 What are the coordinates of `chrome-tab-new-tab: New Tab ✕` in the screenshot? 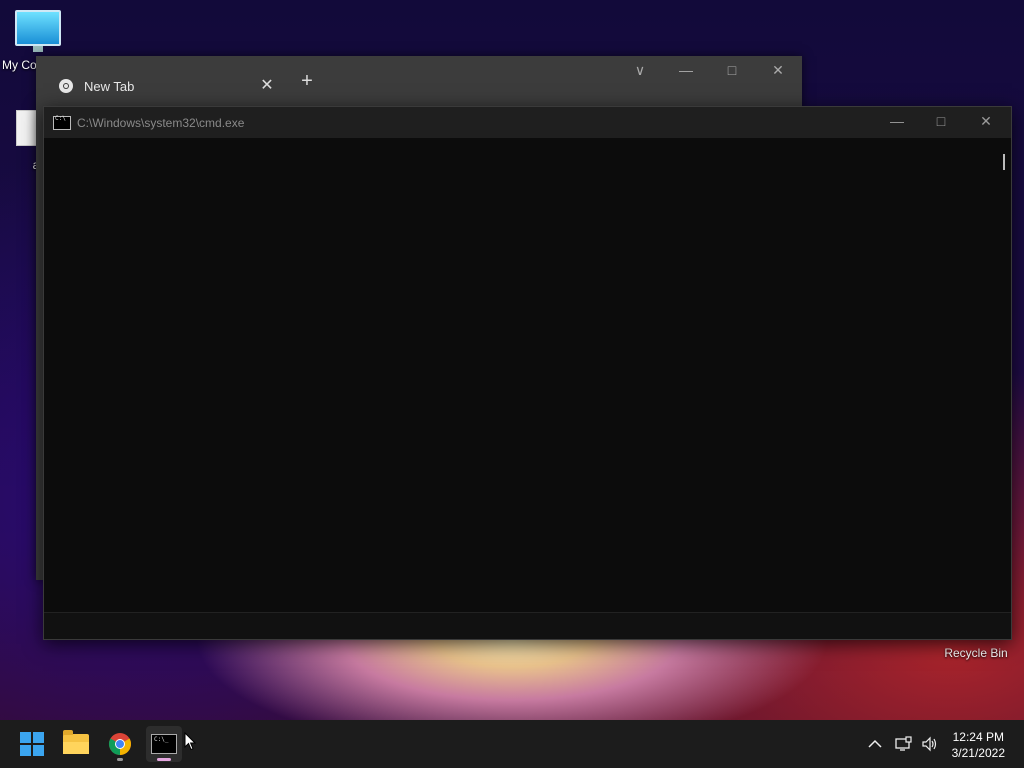 It's located at (164, 86).